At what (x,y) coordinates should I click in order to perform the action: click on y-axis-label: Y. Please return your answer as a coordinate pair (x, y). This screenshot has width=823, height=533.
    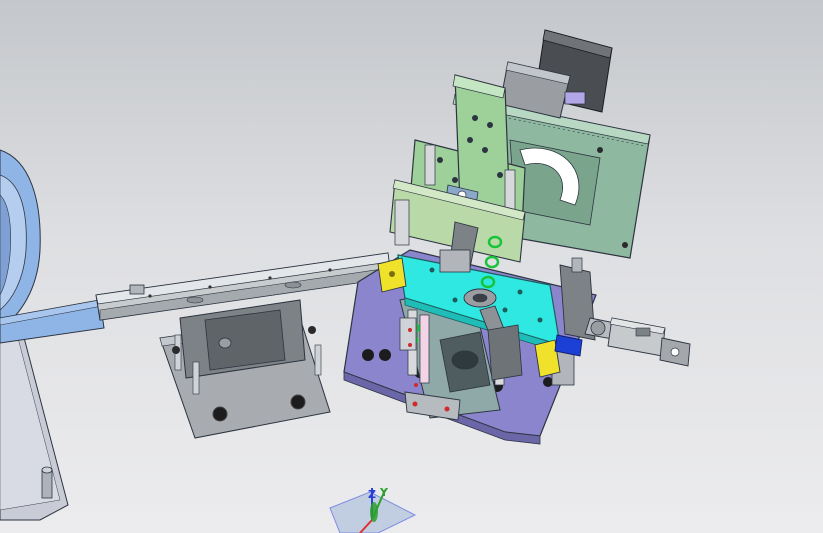
    Looking at the image, I should click on (384, 492).